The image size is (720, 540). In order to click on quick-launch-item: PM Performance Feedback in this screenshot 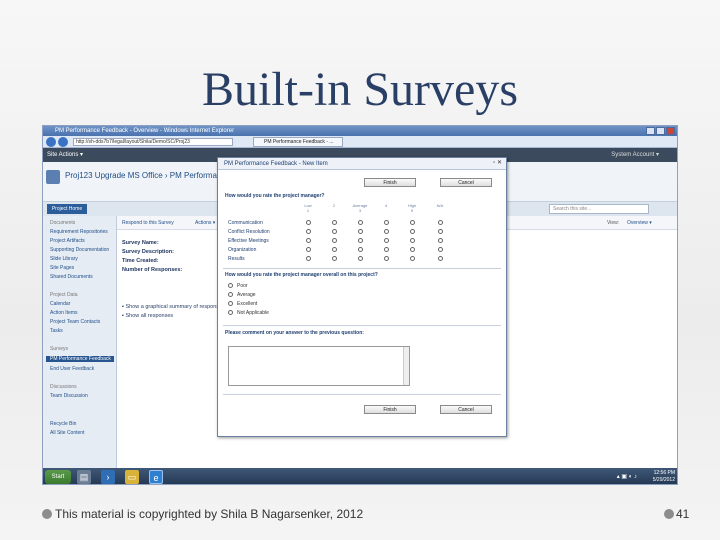, I will do `click(80, 359)`.